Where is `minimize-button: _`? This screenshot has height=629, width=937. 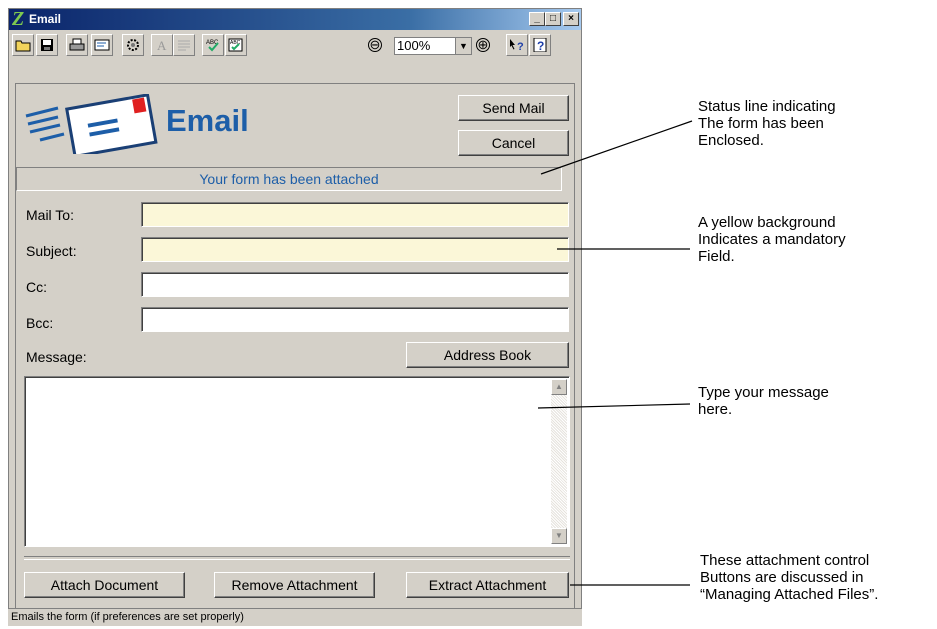 minimize-button: _ is located at coordinates (537, 19).